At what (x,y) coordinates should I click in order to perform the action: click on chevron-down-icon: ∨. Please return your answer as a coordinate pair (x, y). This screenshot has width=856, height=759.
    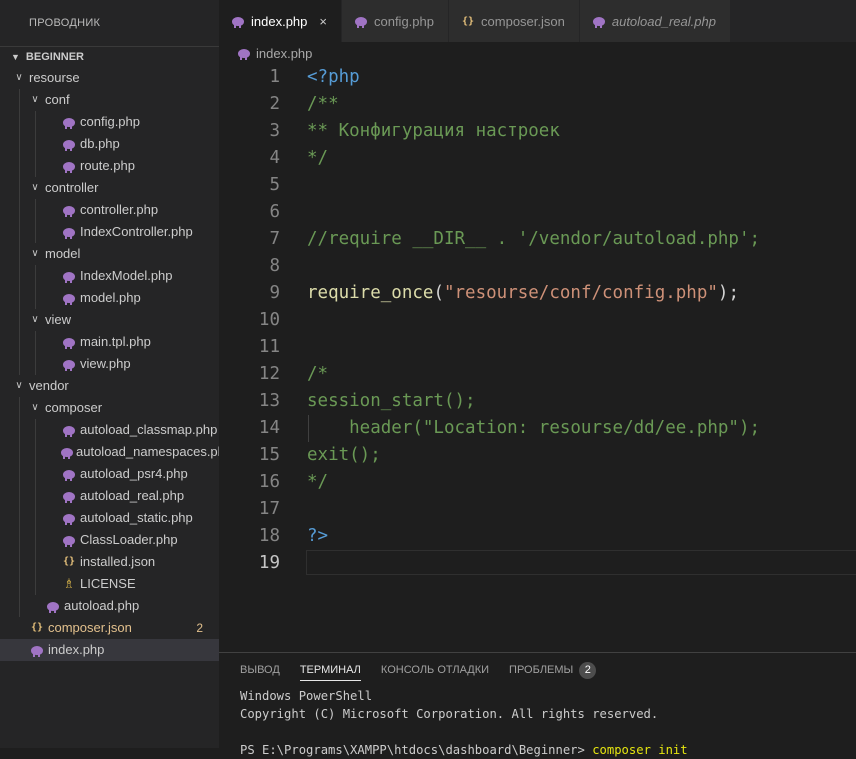
    Looking at the image, I should click on (19, 77).